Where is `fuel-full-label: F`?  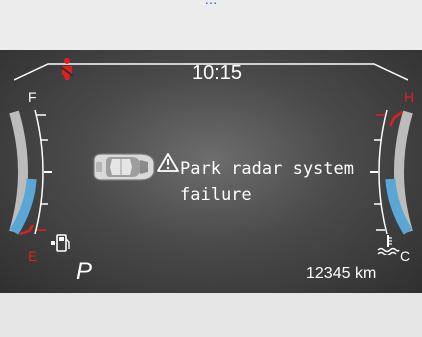 fuel-full-label: F is located at coordinates (32, 97).